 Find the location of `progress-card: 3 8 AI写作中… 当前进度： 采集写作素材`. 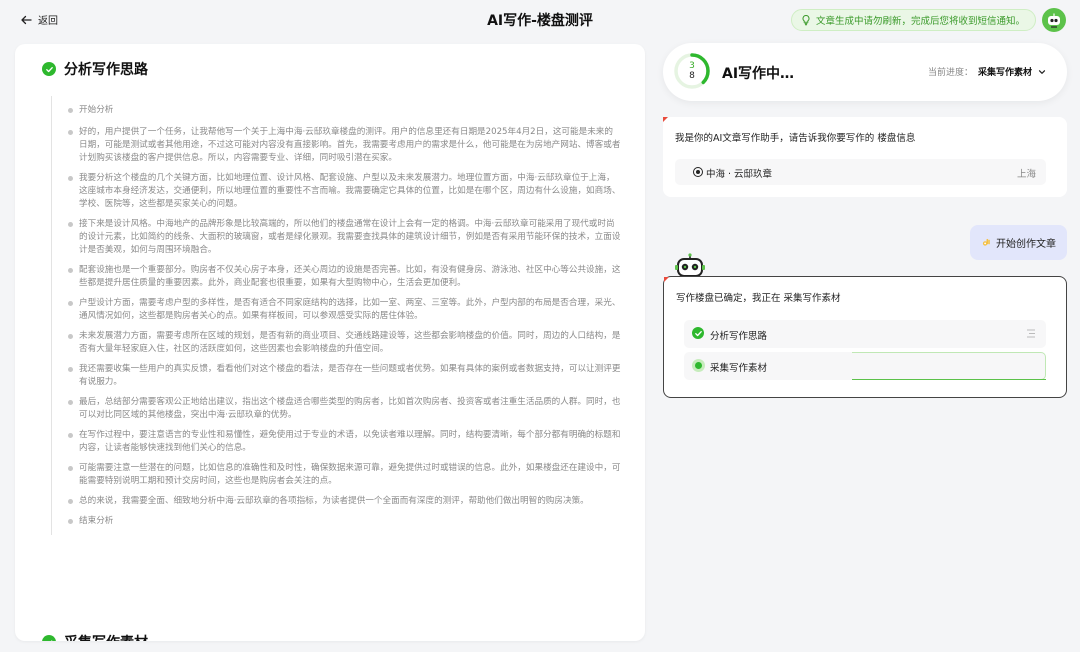

progress-card: 3 8 AI写作中… 当前进度： 采集写作素材 is located at coordinates (865, 72).